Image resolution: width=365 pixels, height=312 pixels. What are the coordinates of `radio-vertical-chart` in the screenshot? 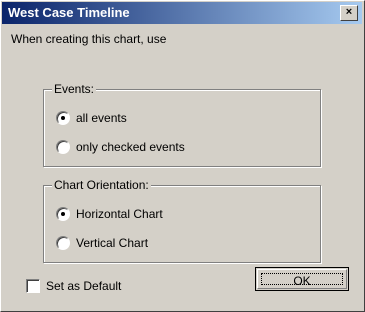 It's located at (63, 243).